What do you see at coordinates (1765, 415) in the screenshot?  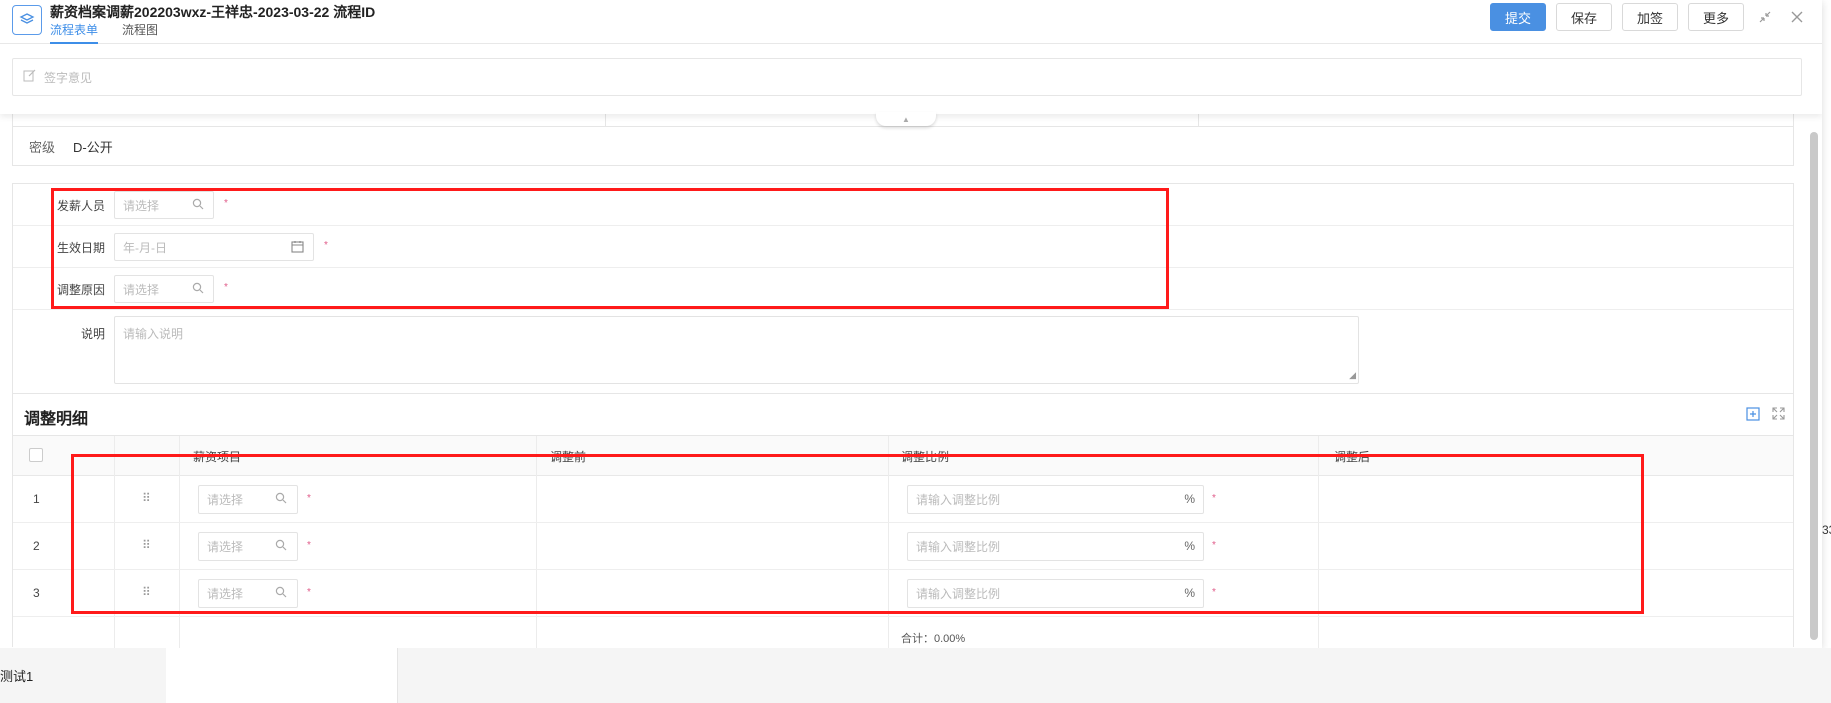 I see `detail-tools` at bounding box center [1765, 415].